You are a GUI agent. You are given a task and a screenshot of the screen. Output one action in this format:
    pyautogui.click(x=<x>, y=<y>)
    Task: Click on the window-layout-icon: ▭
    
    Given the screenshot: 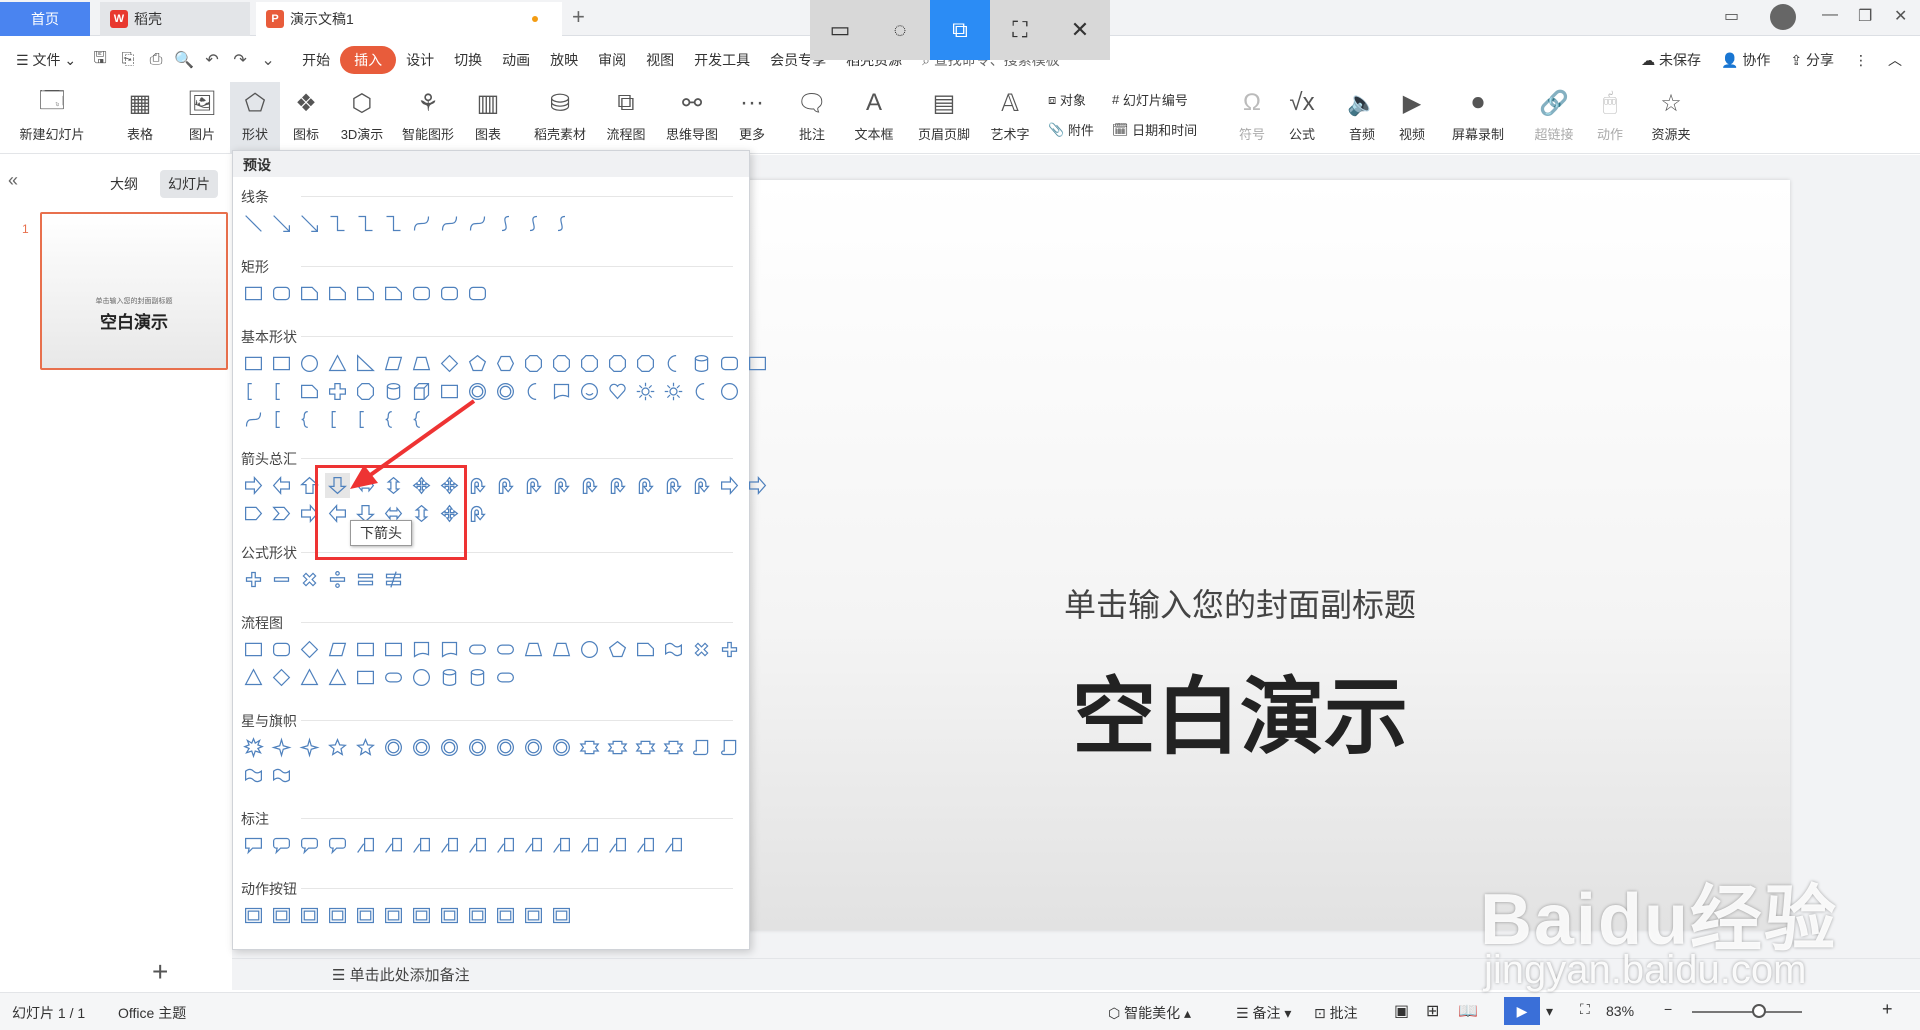 What is the action you would take?
    pyautogui.click(x=1731, y=16)
    